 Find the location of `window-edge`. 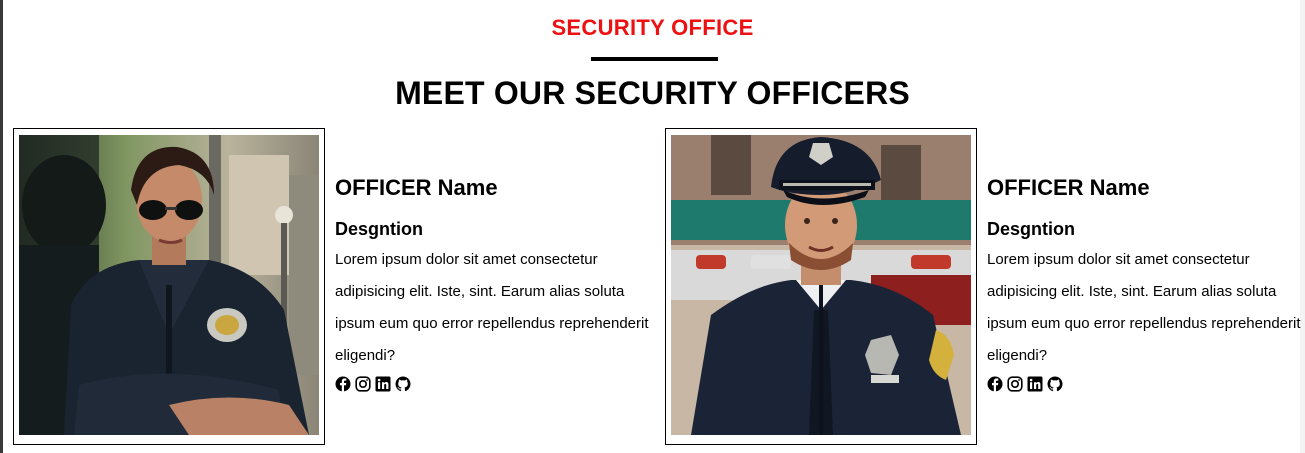

window-edge is located at coordinates (1, 226).